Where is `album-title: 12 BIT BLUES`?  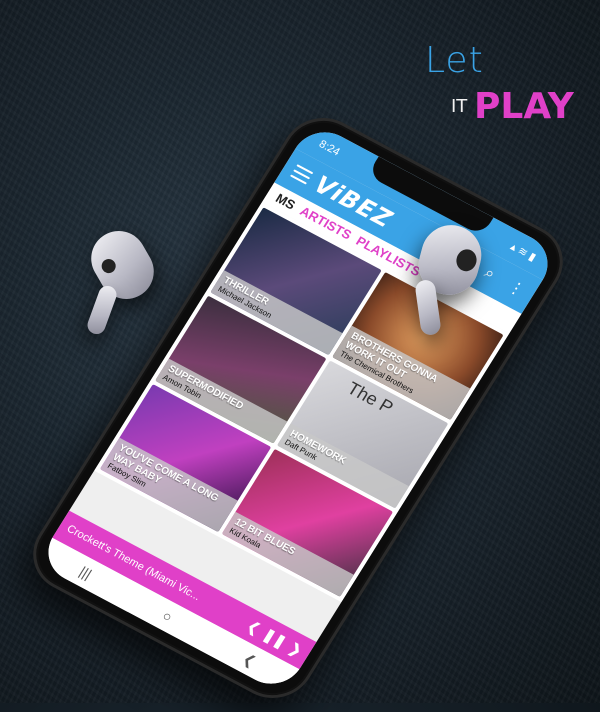 album-title: 12 BIT BLUES is located at coordinates (265, 537).